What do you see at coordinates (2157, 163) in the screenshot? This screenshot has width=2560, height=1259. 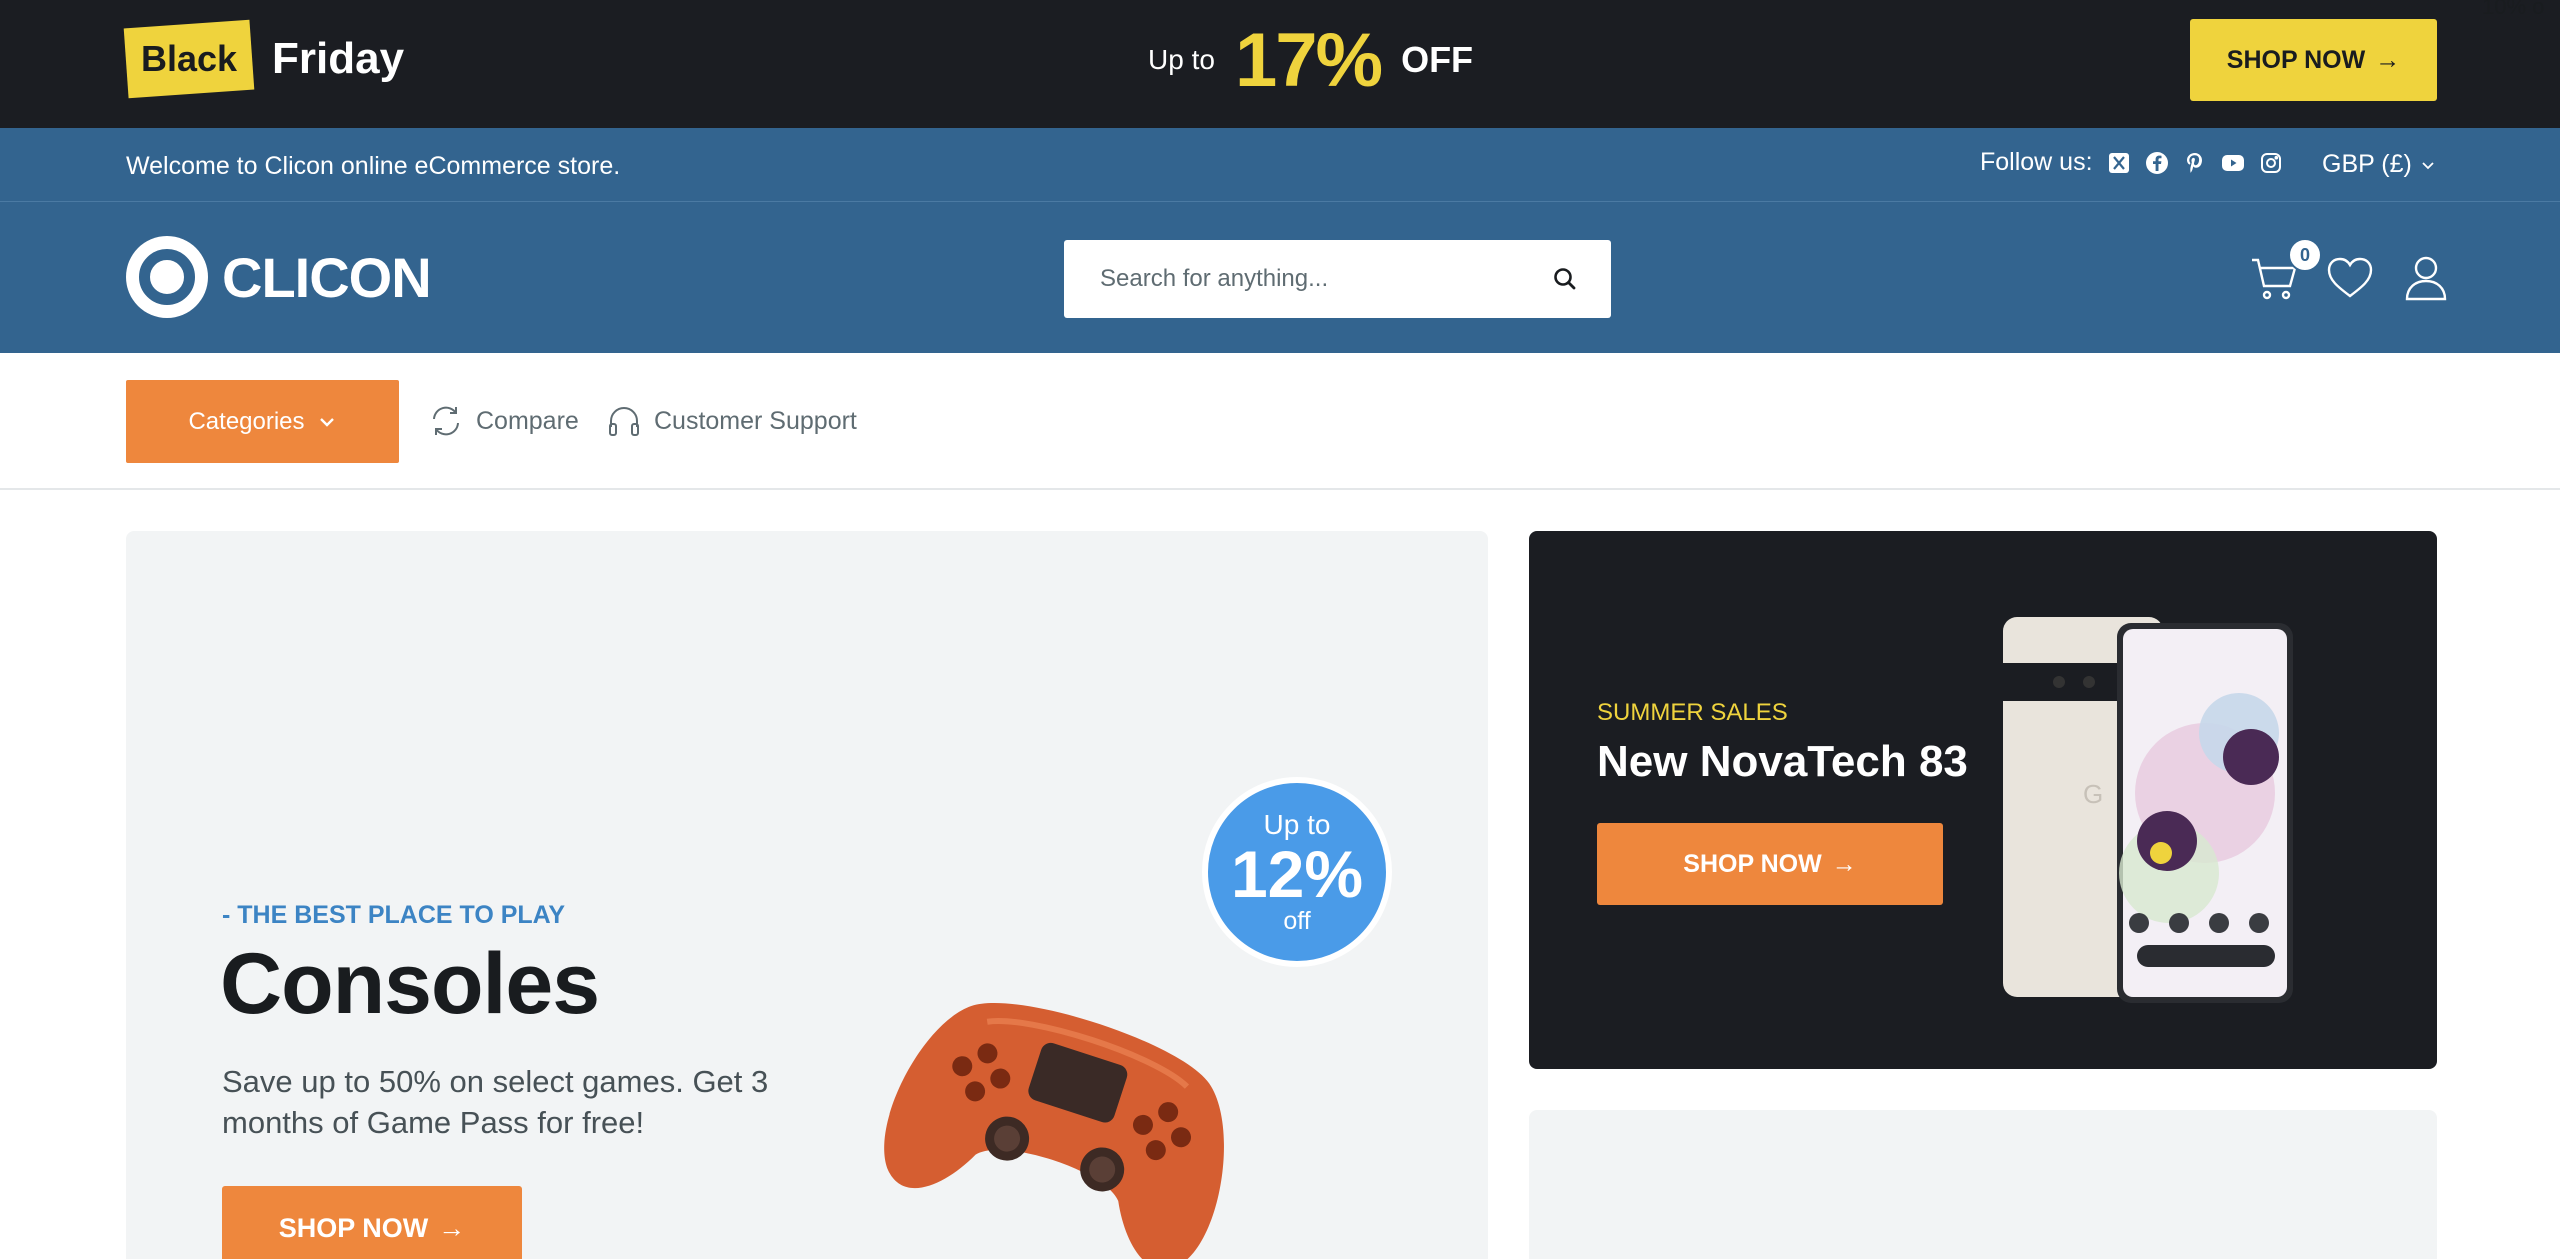 I see `facebook-icon` at bounding box center [2157, 163].